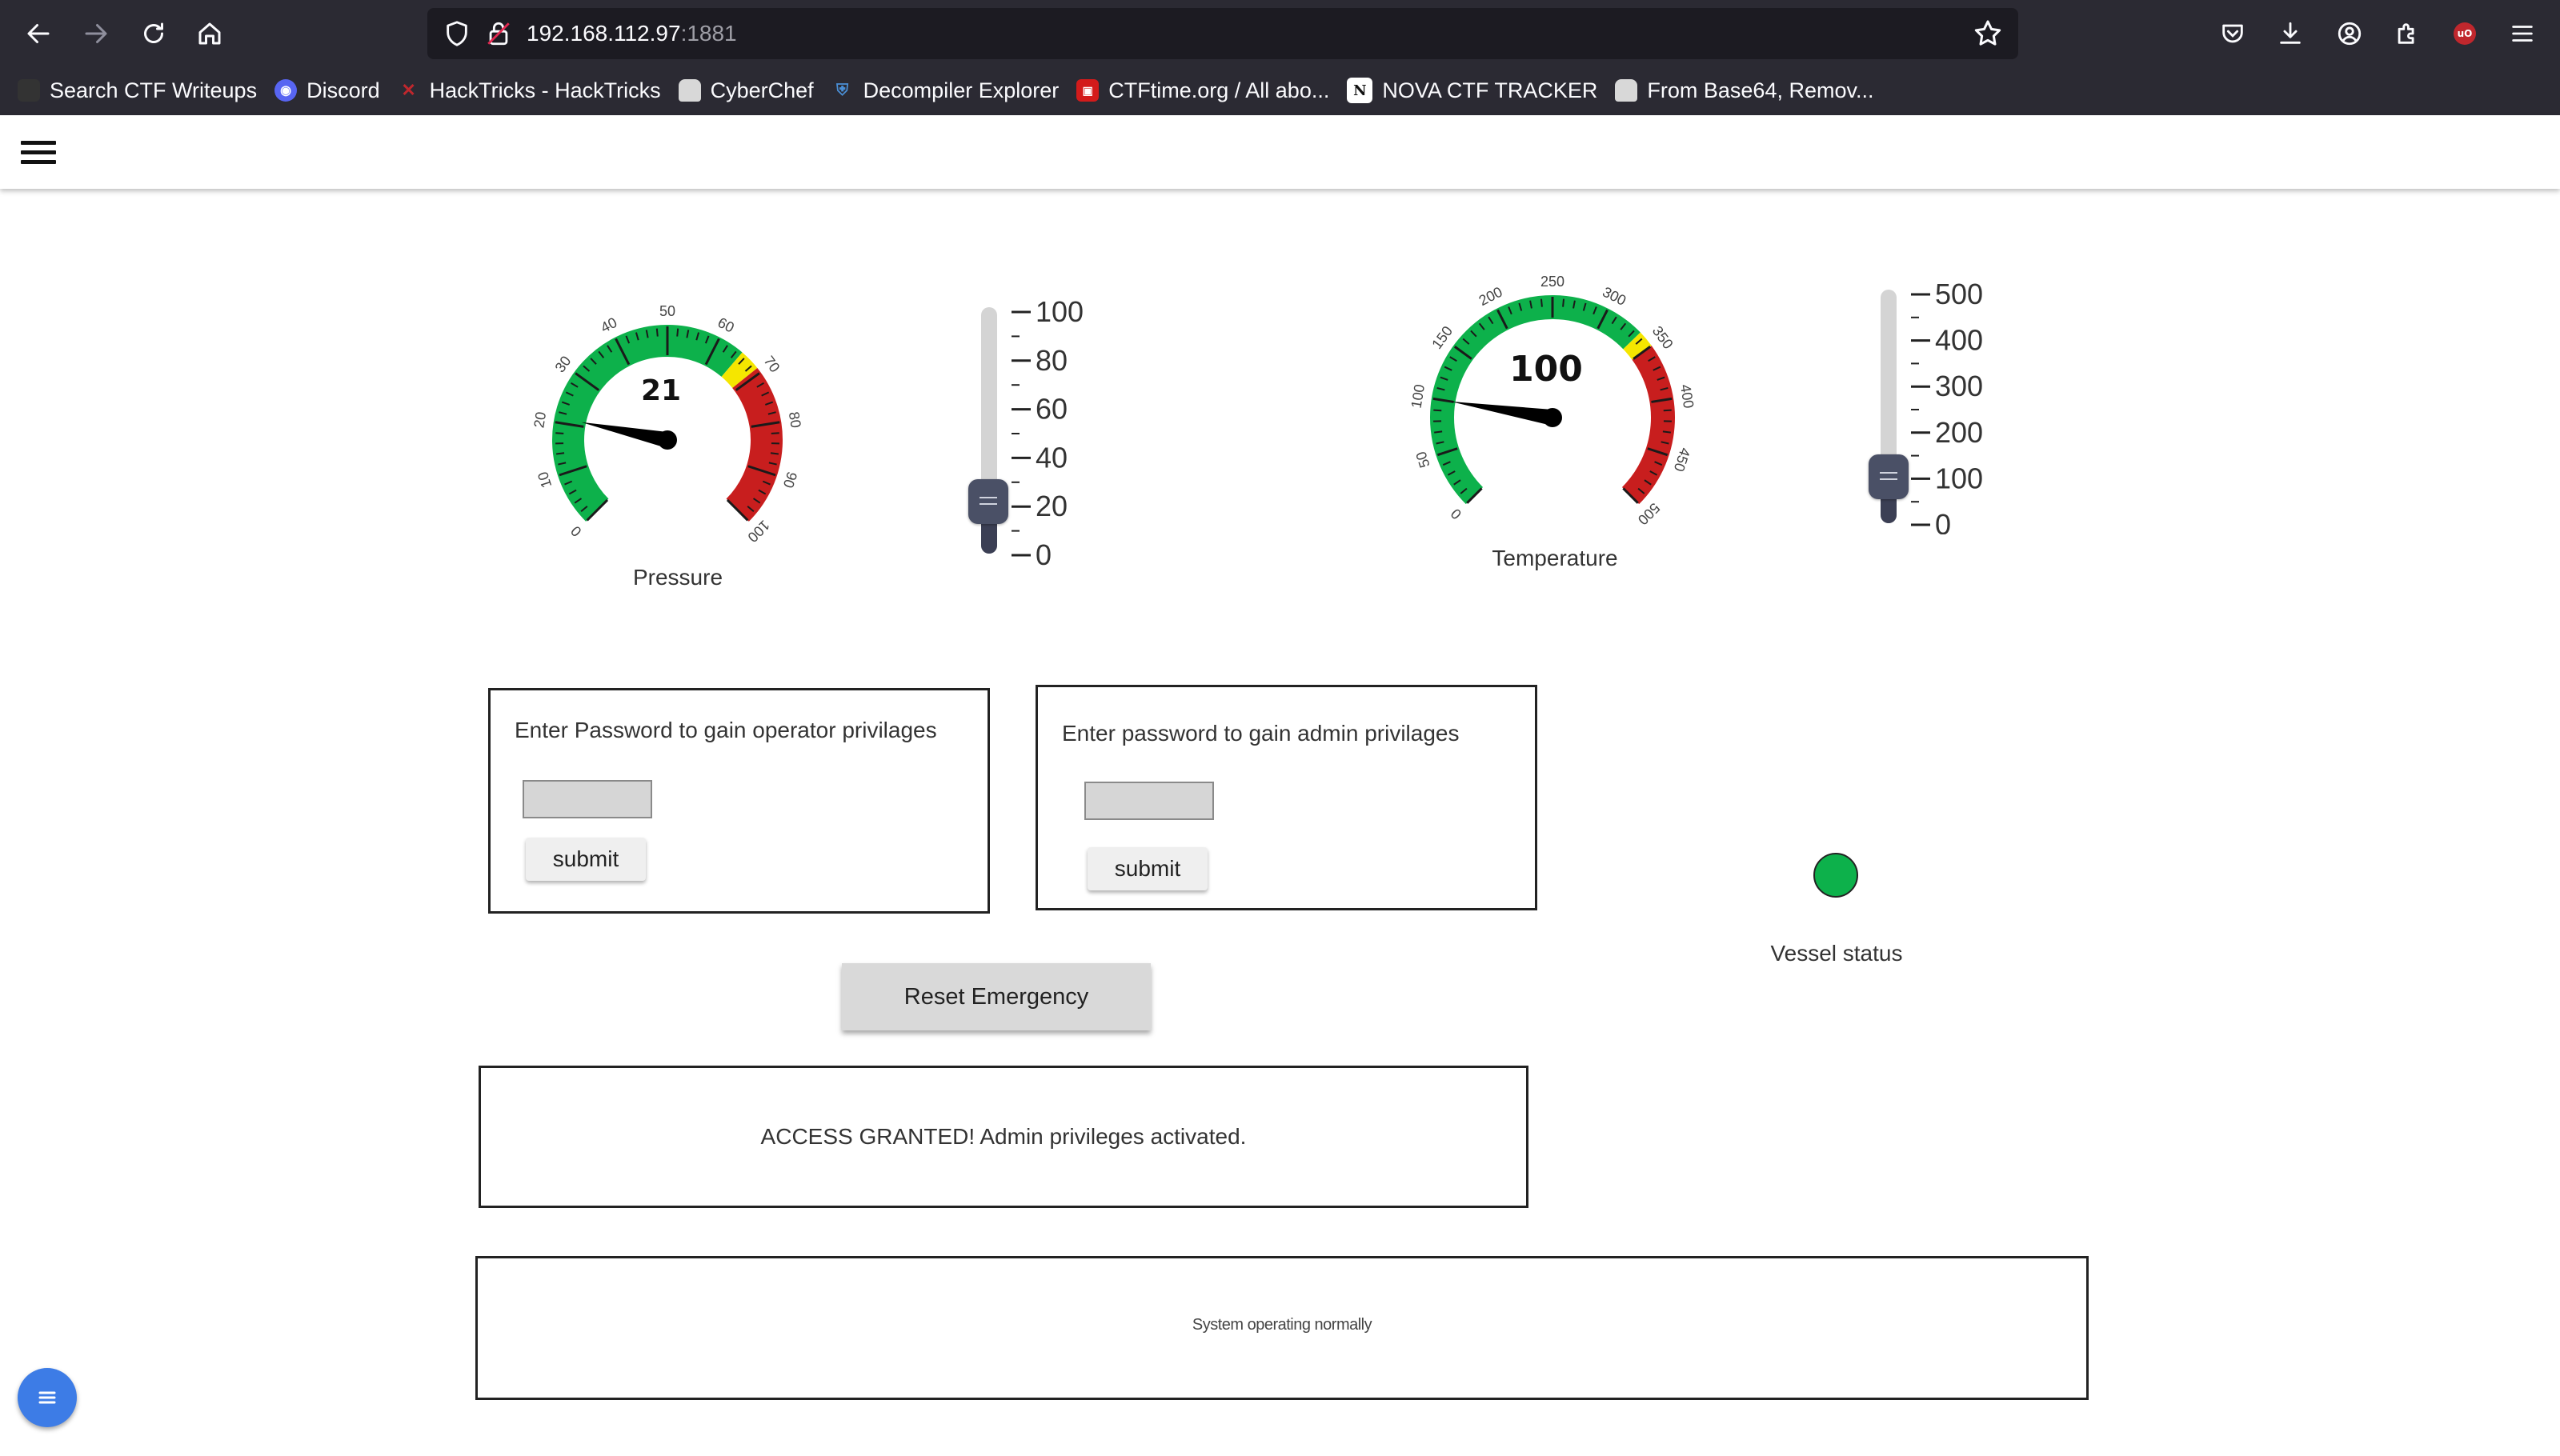 The height and width of the screenshot is (1456, 2560). I want to click on admin-panel-title: Enter password to gain admin privilages, so click(1261, 733).